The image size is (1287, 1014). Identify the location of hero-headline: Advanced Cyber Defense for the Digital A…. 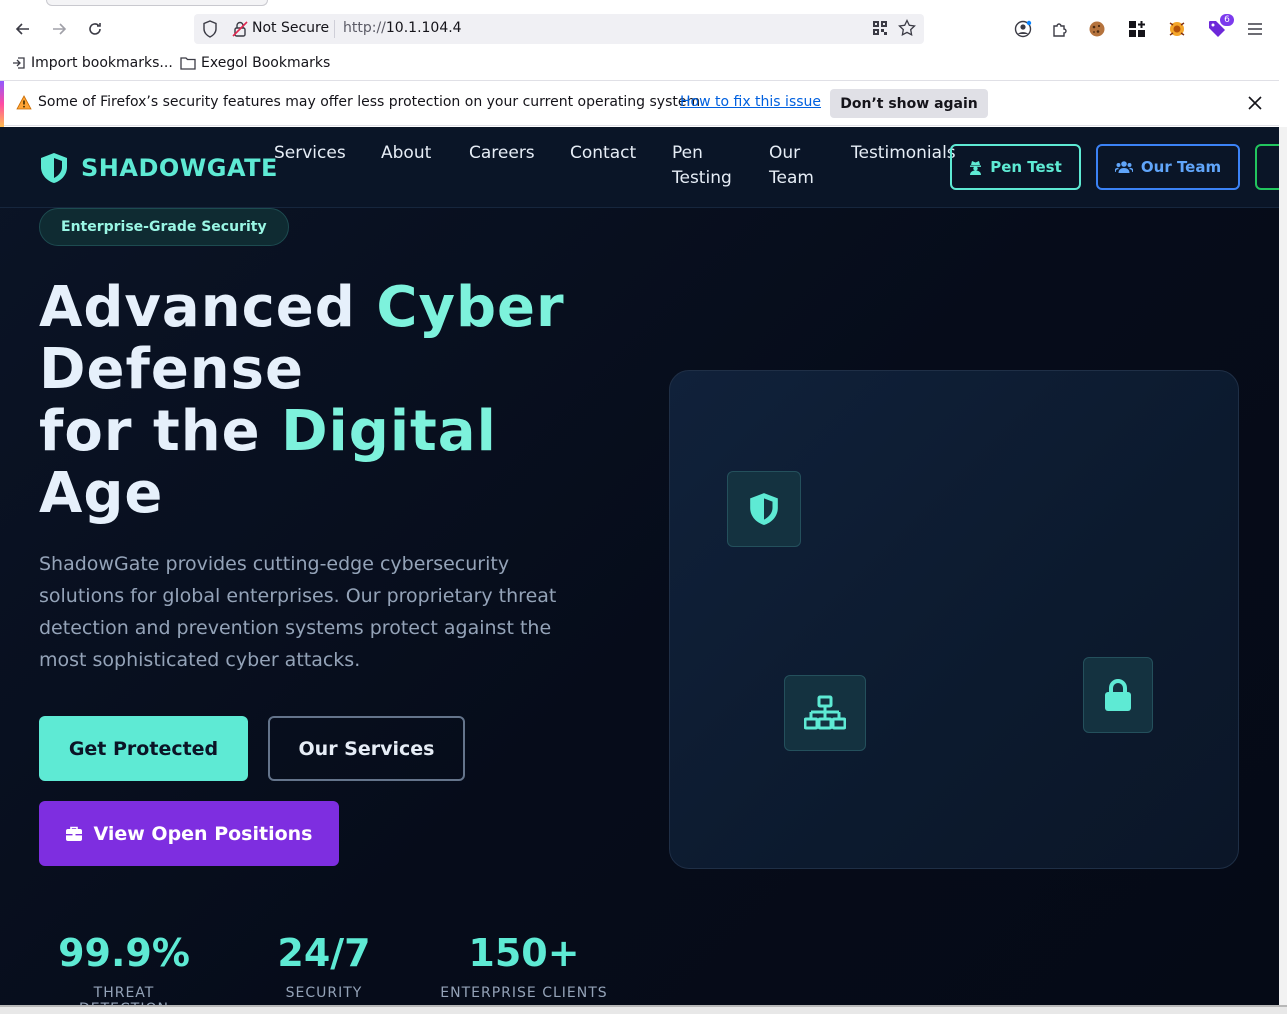
(339, 401).